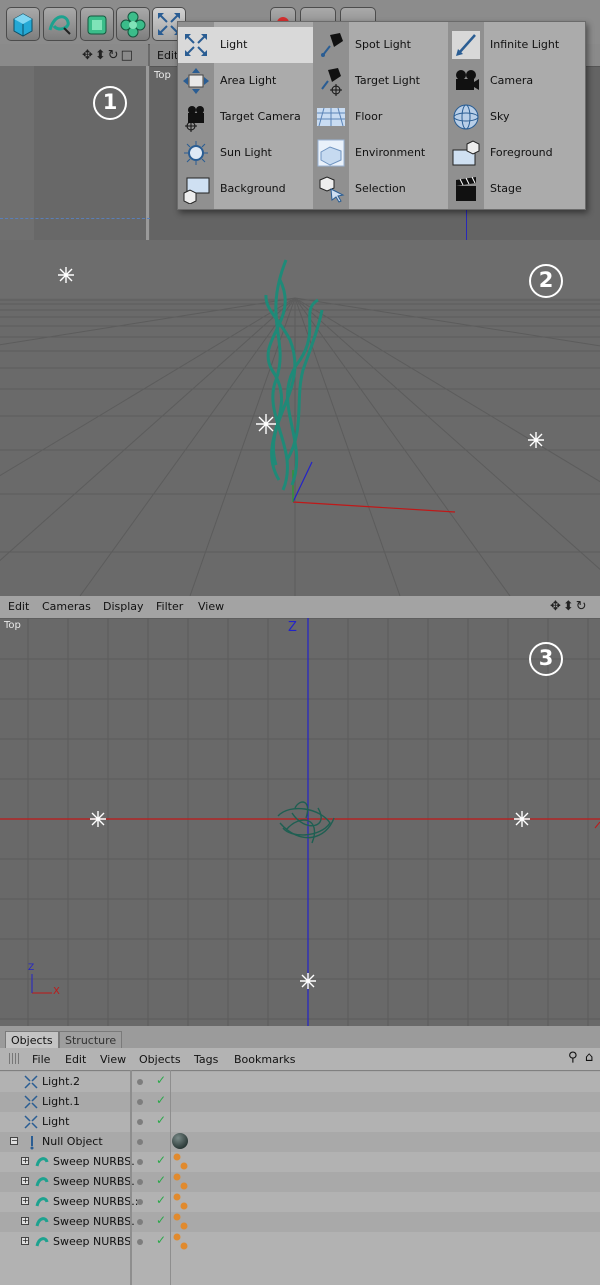 Image resolution: width=600 pixels, height=1285 pixels. I want to click on collapse-toggle: −, so click(14, 1141).